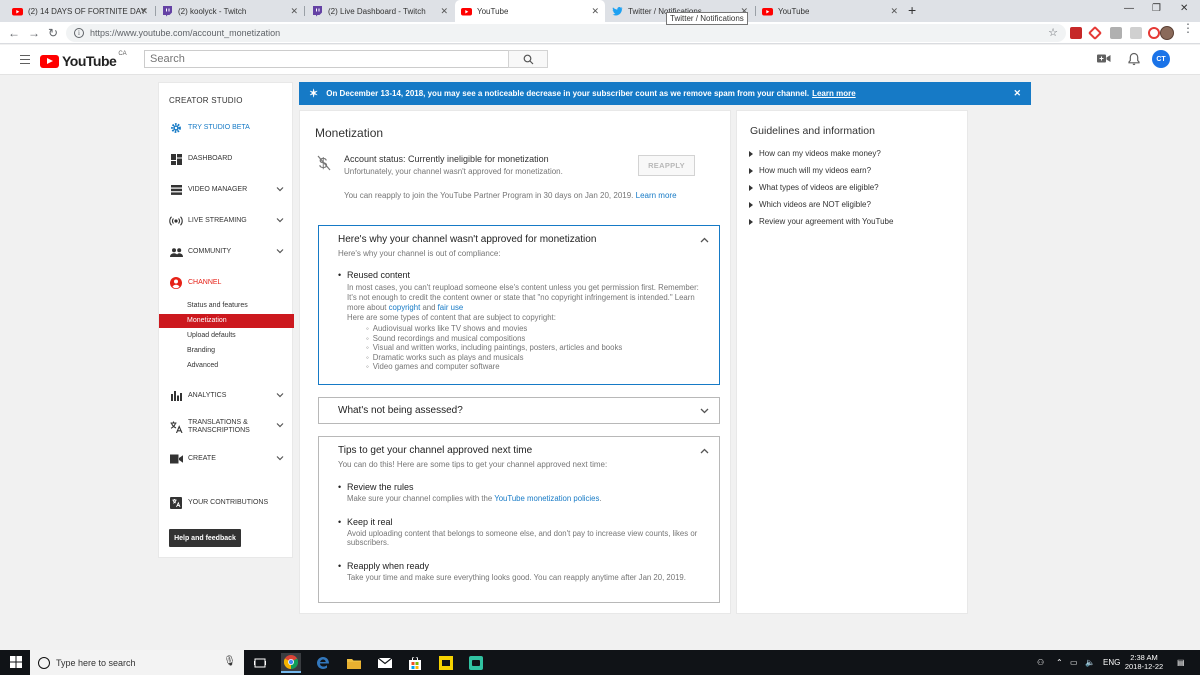 This screenshot has height=675, width=1200. What do you see at coordinates (53, 33) in the screenshot?
I see `reload-icon: ↻` at bounding box center [53, 33].